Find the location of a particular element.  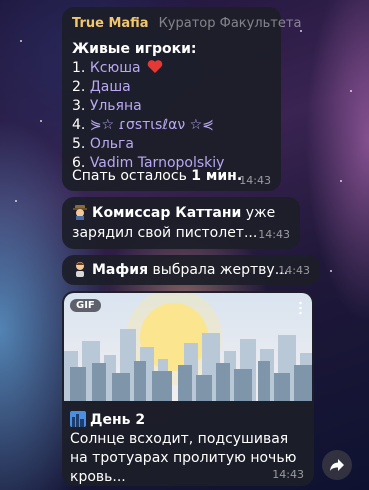

players-heading: Живые игроки: is located at coordinates (134, 49).